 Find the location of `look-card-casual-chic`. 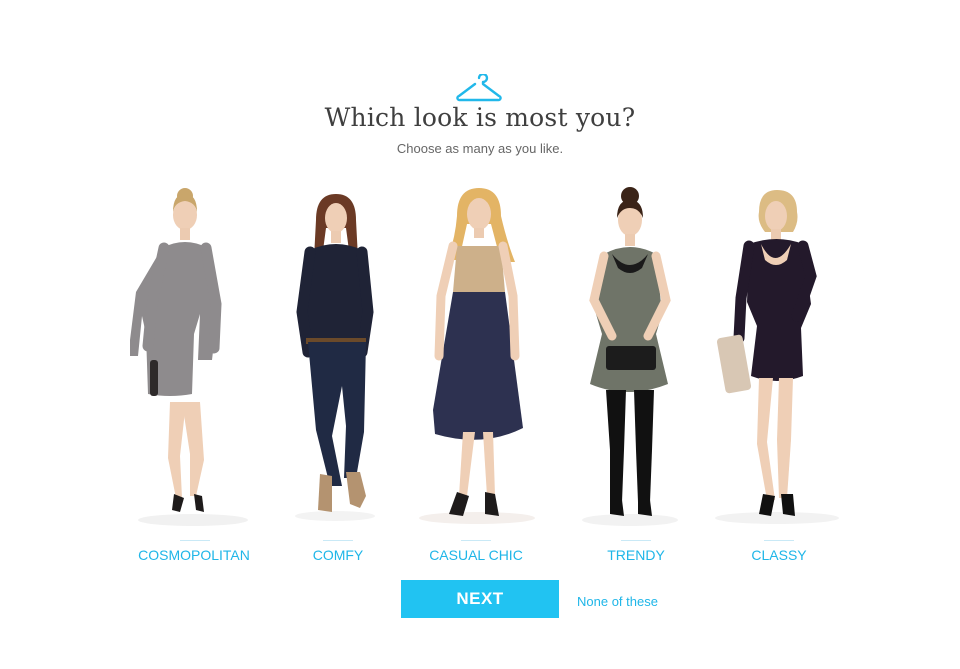

look-card-casual-chic is located at coordinates (477, 357).